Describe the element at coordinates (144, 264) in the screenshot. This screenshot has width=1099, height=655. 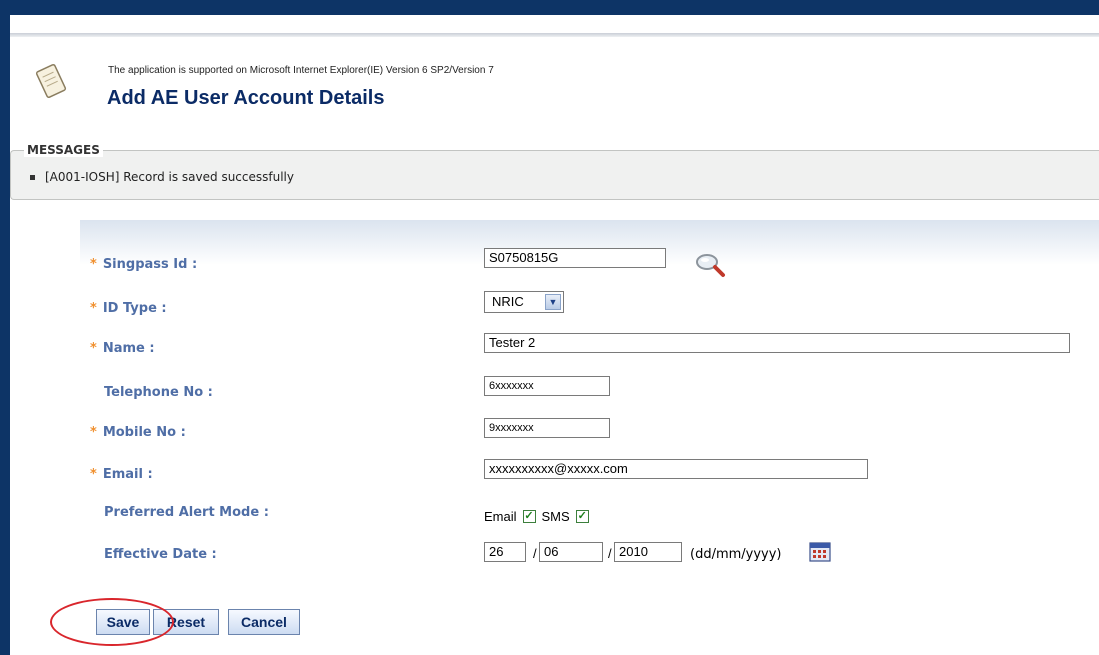
I see `singpass-id-label: * Singpass Id :` at that location.